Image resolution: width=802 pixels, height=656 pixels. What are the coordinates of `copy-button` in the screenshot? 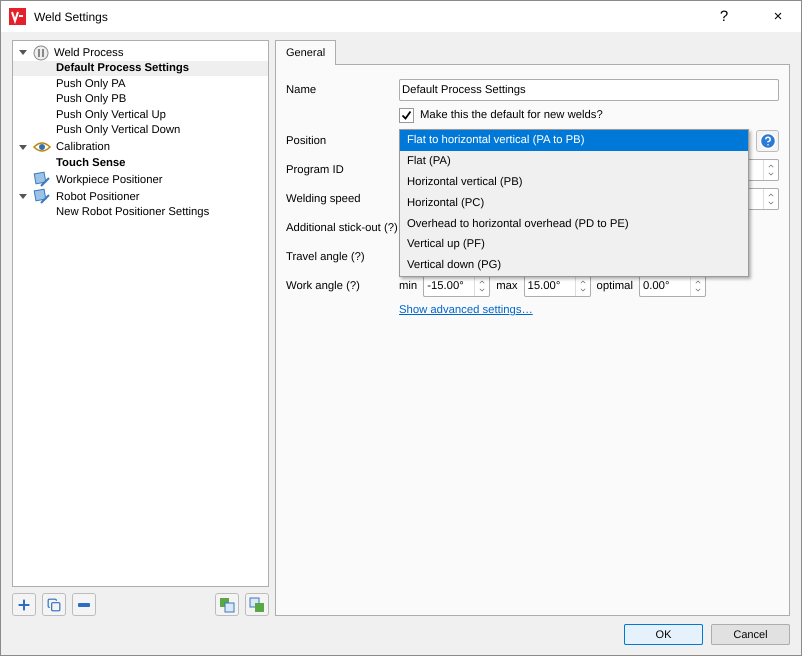 It's located at (54, 604).